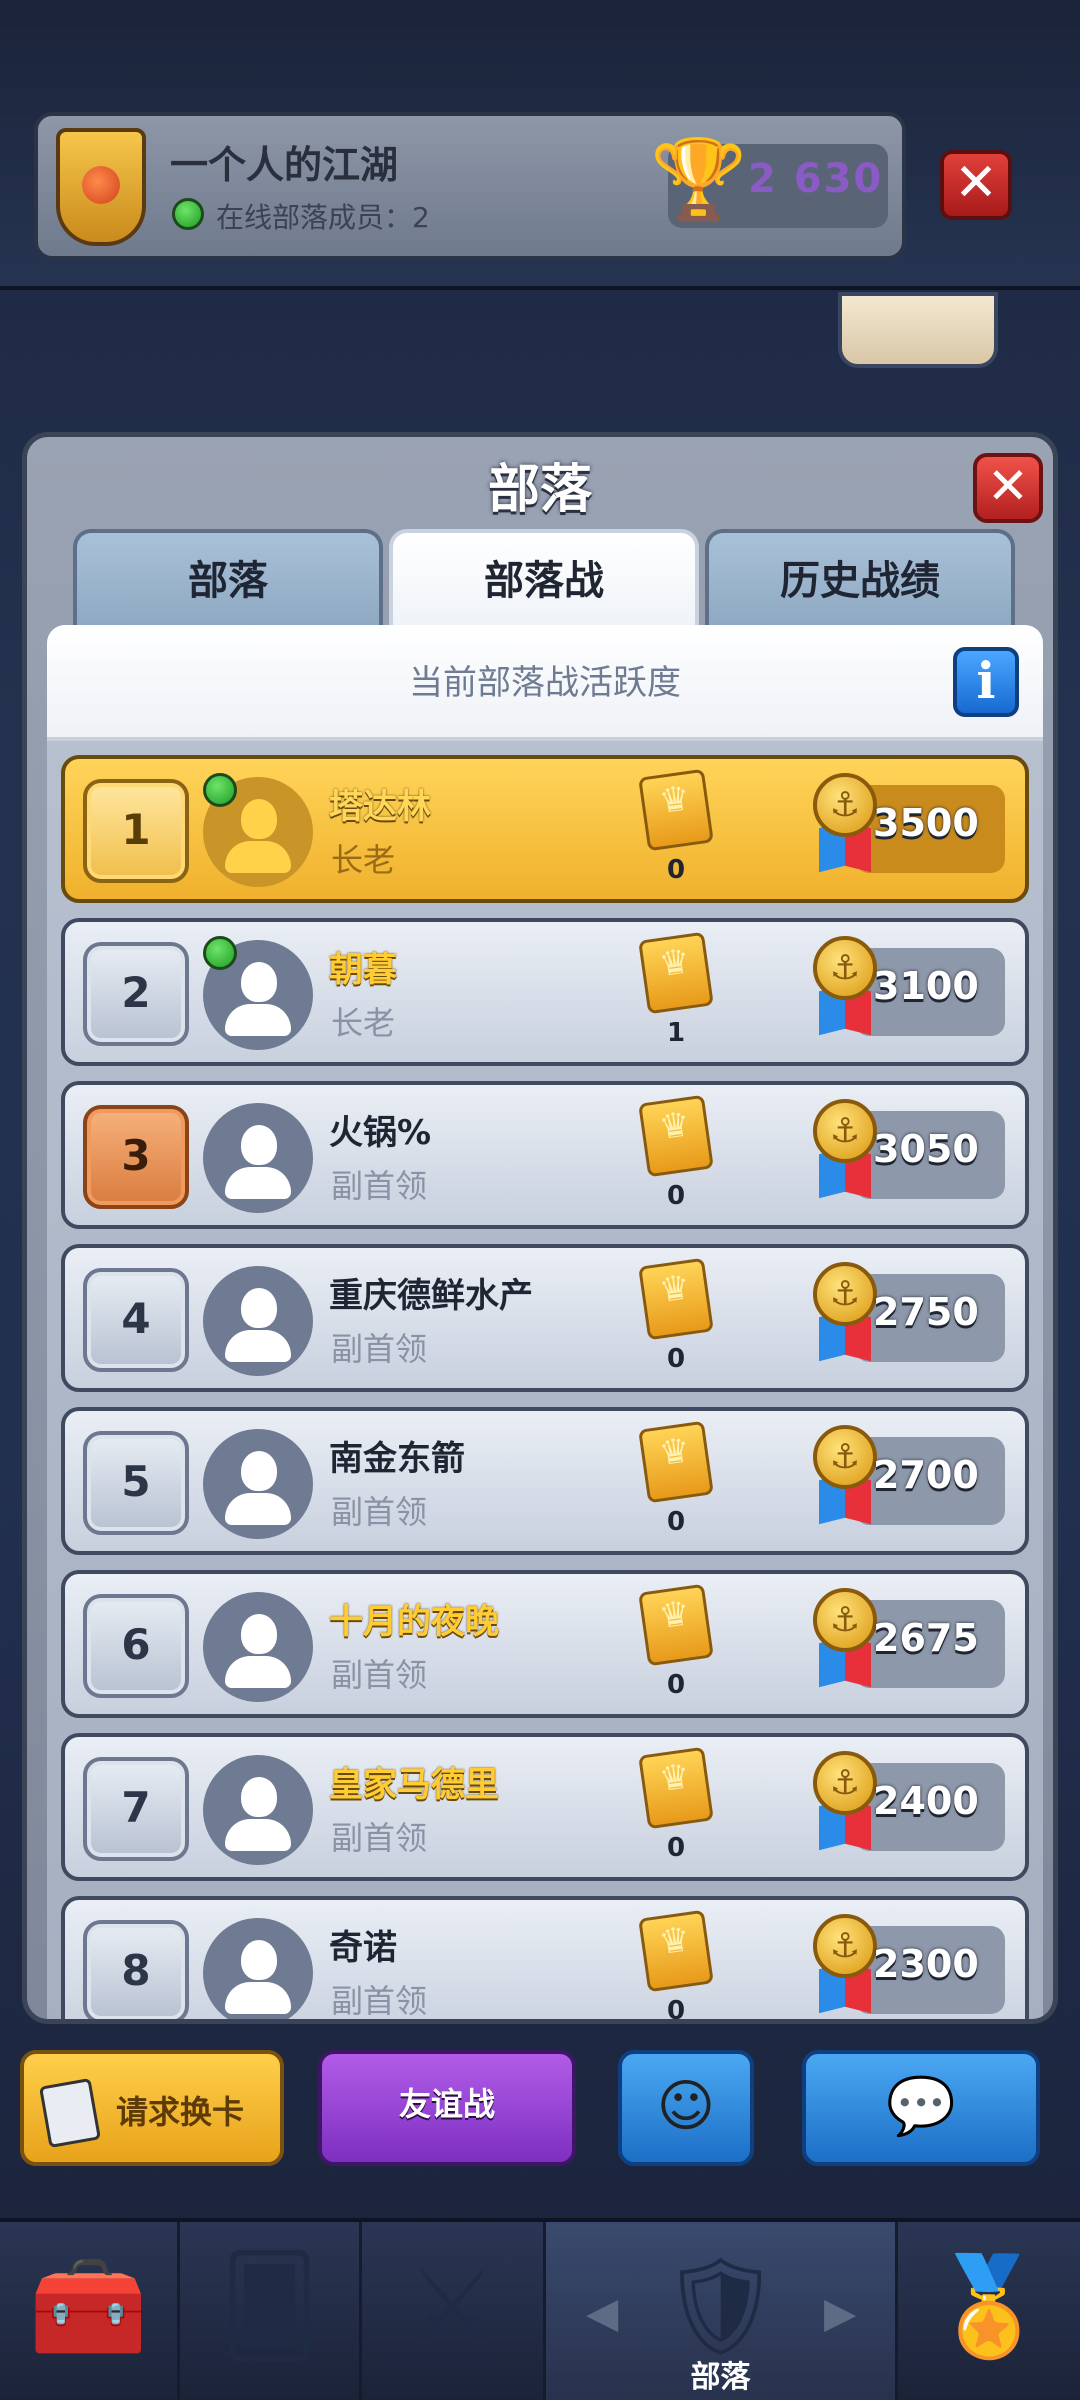  What do you see at coordinates (686, 2108) in the screenshot?
I see `emote-button: ☺` at bounding box center [686, 2108].